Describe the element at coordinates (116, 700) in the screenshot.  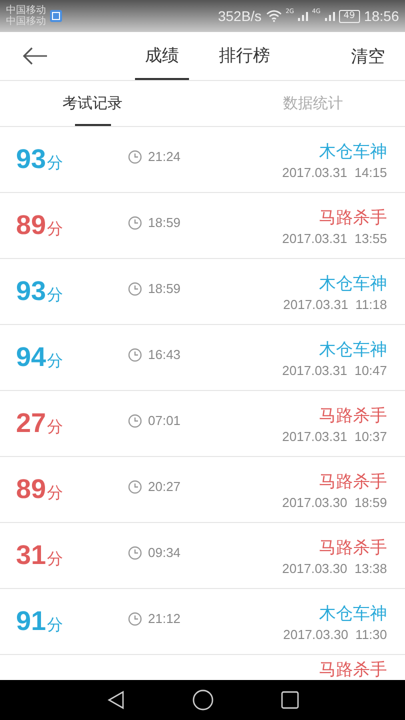
I see `back-nav-icon` at that location.